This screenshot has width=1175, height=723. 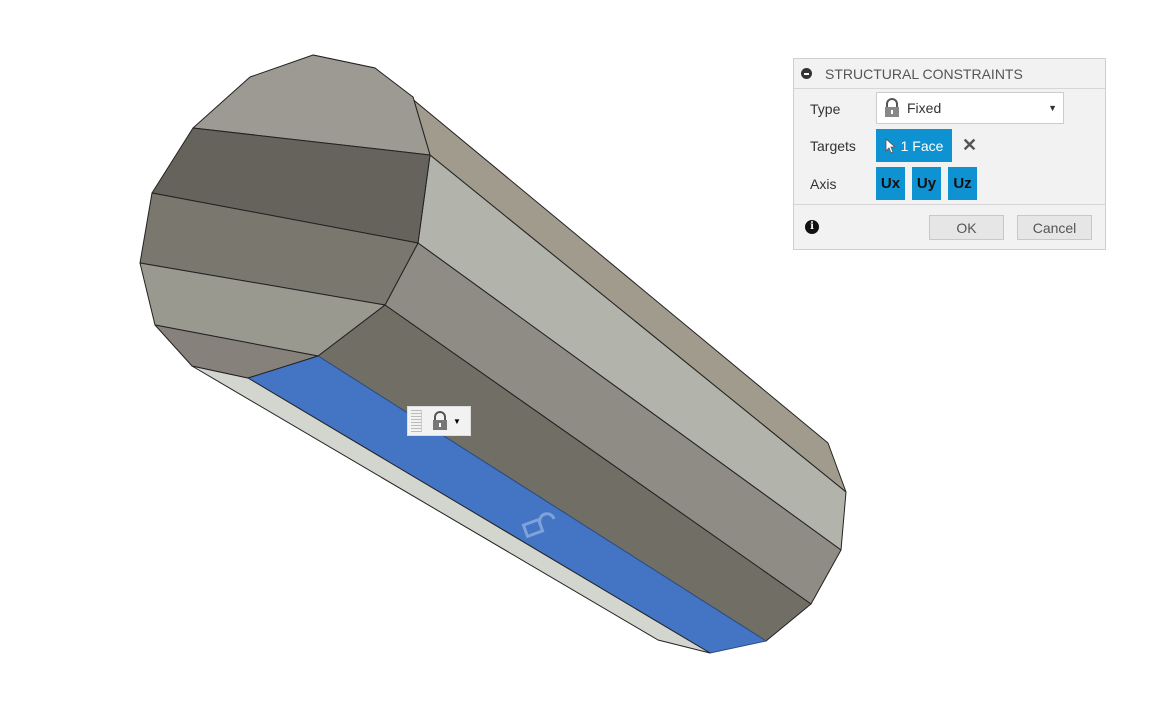 I want to click on targets-label: Targets, so click(x=833, y=146).